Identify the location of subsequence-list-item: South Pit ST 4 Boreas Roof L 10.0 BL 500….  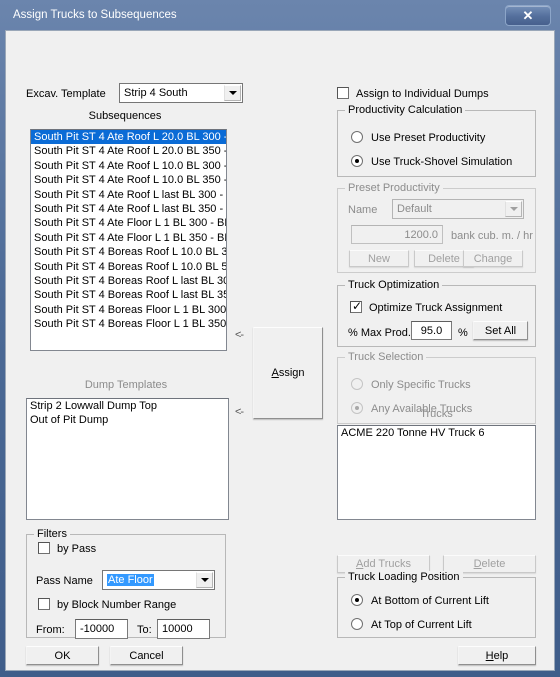
(128, 267).